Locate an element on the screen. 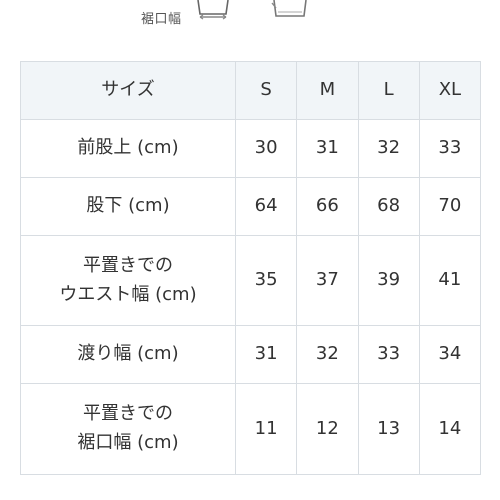 The image size is (500, 500). table-cell: 66 is located at coordinates (327, 206).